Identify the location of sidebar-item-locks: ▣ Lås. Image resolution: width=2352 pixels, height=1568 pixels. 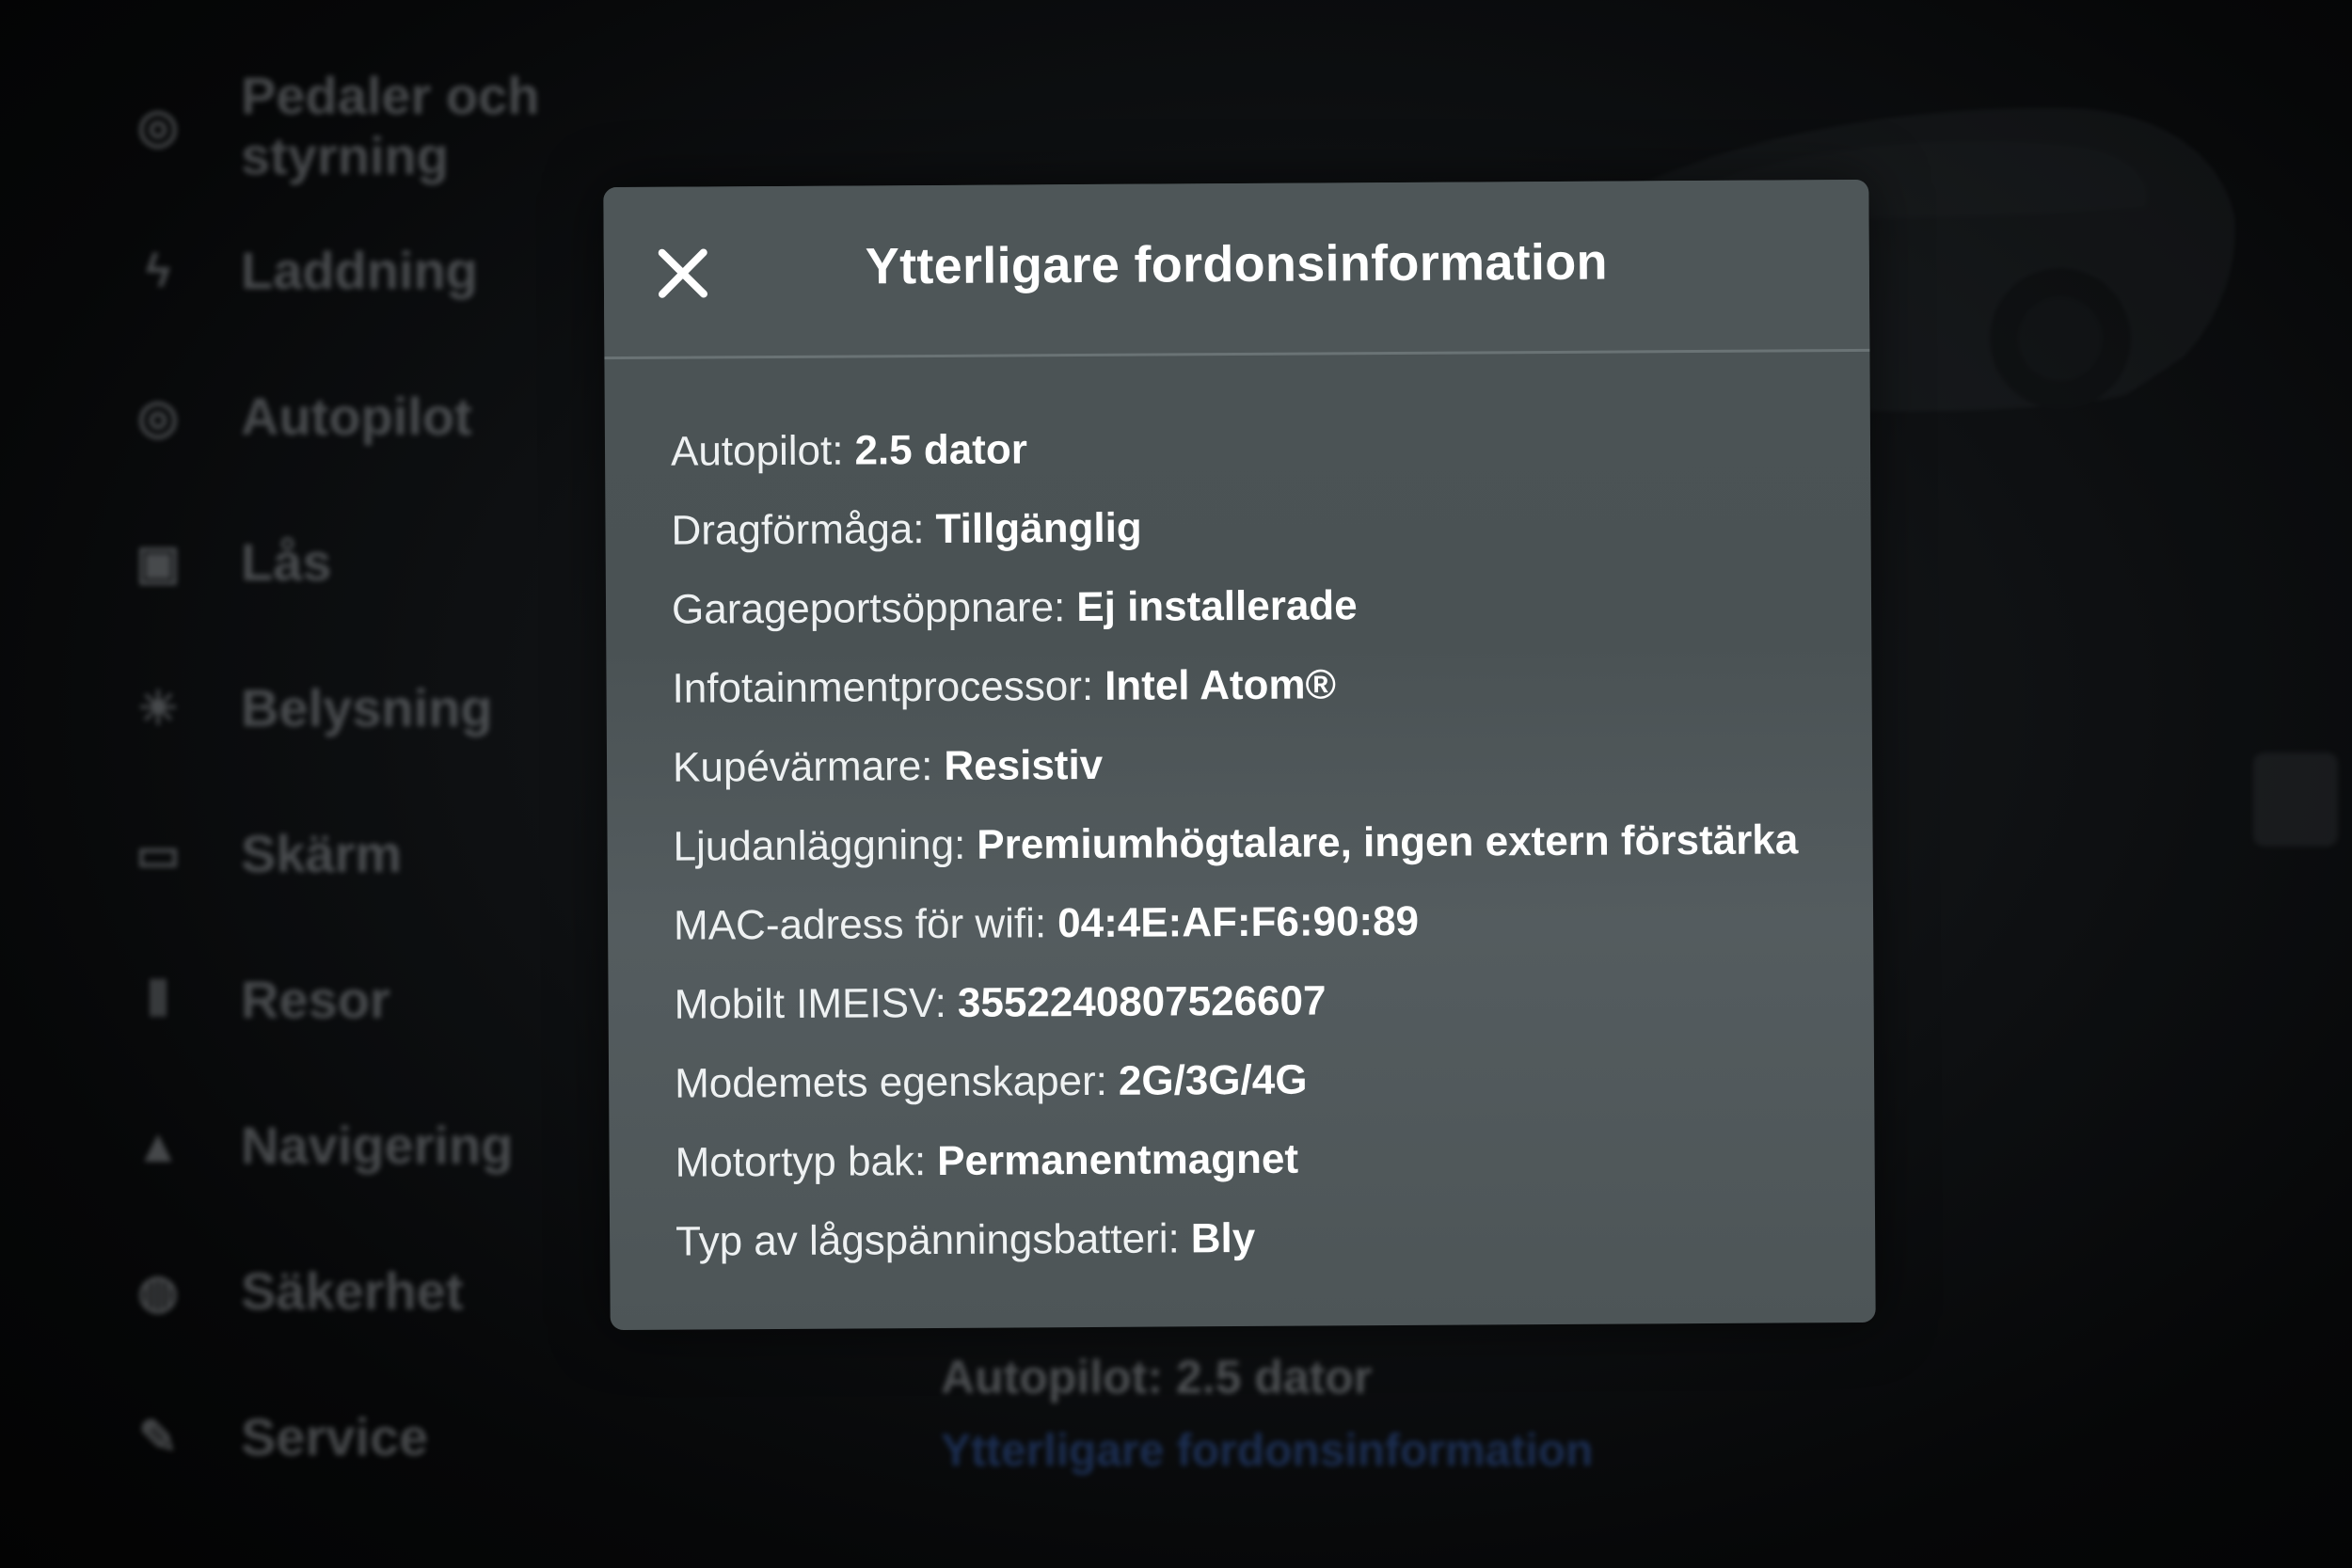
(232, 562).